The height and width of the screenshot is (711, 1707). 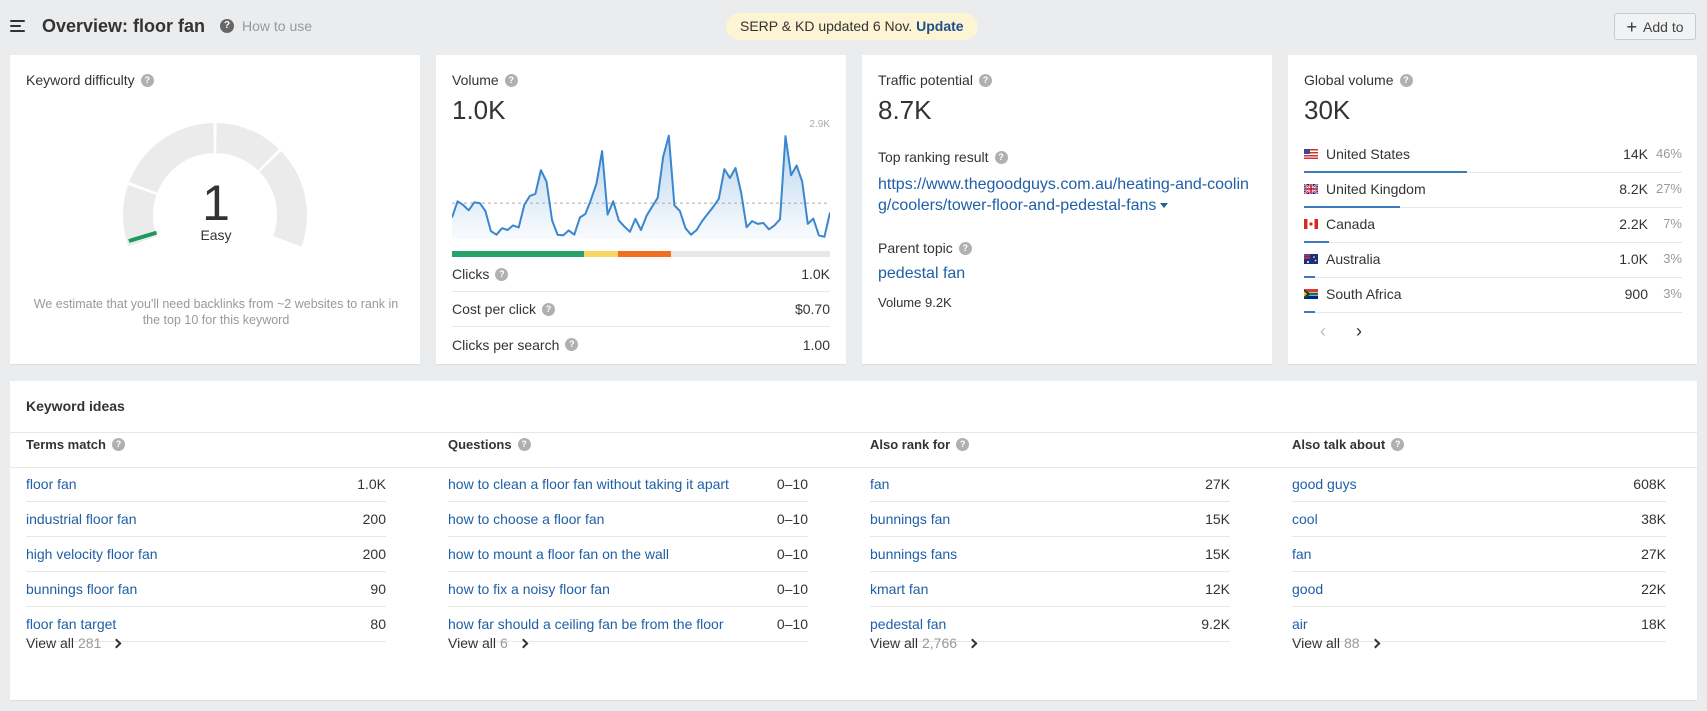 I want to click on plus-icon: +, so click(x=1632, y=26).